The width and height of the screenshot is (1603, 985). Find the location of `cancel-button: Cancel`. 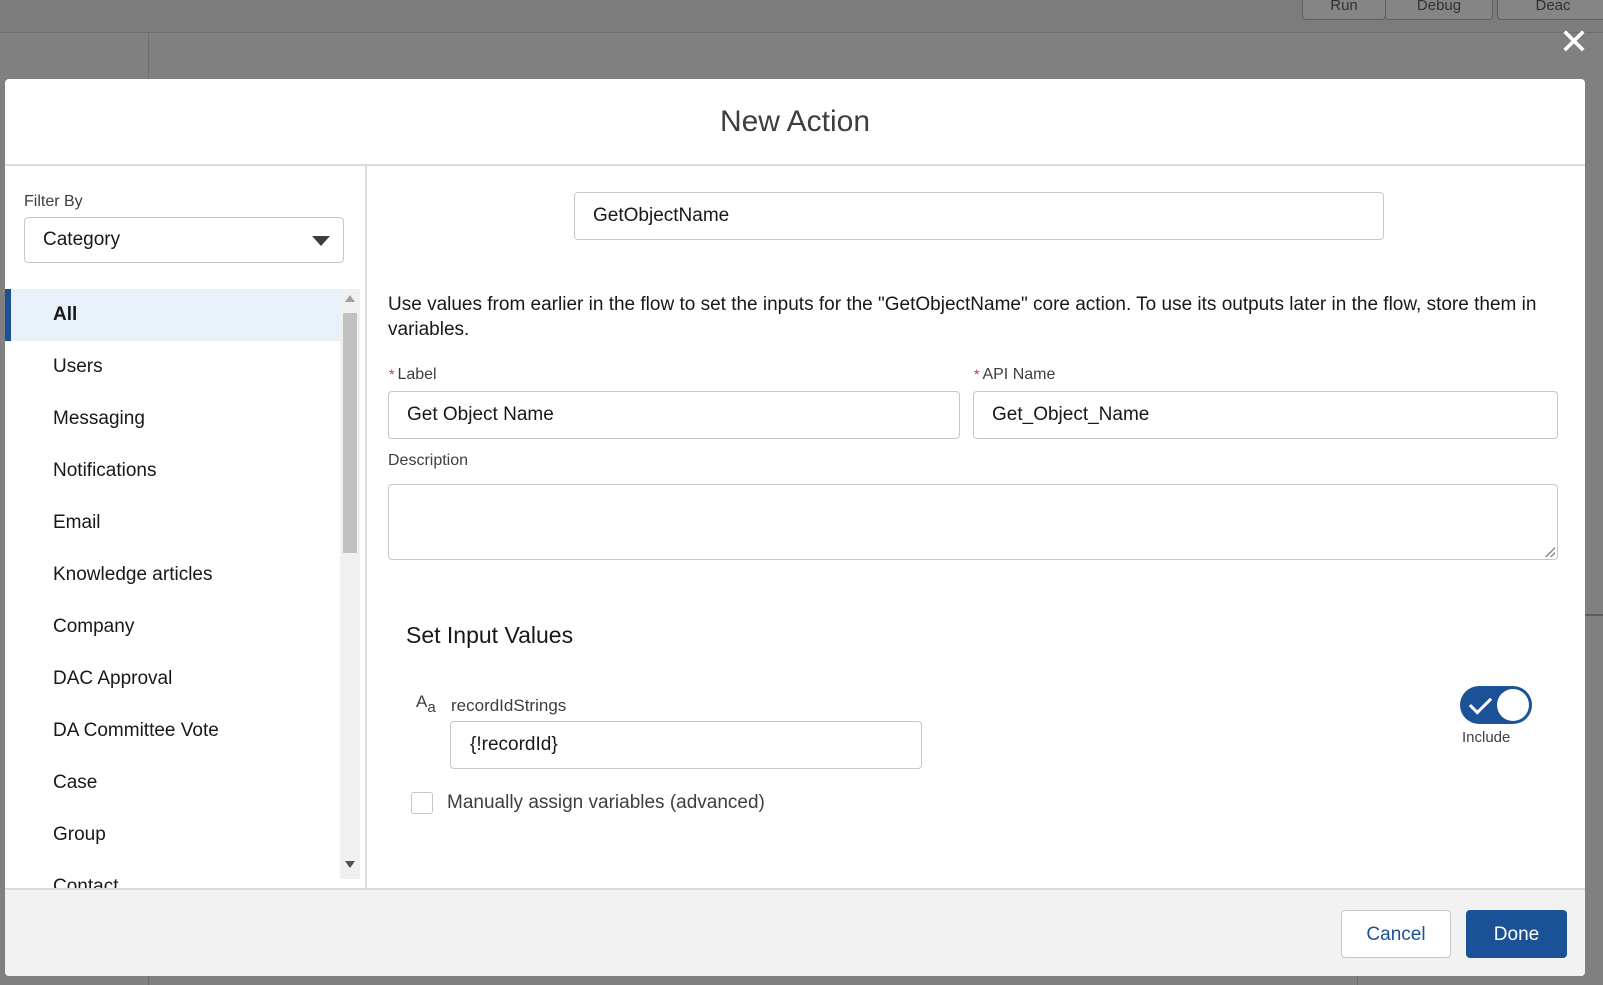

cancel-button: Cancel is located at coordinates (1396, 934).